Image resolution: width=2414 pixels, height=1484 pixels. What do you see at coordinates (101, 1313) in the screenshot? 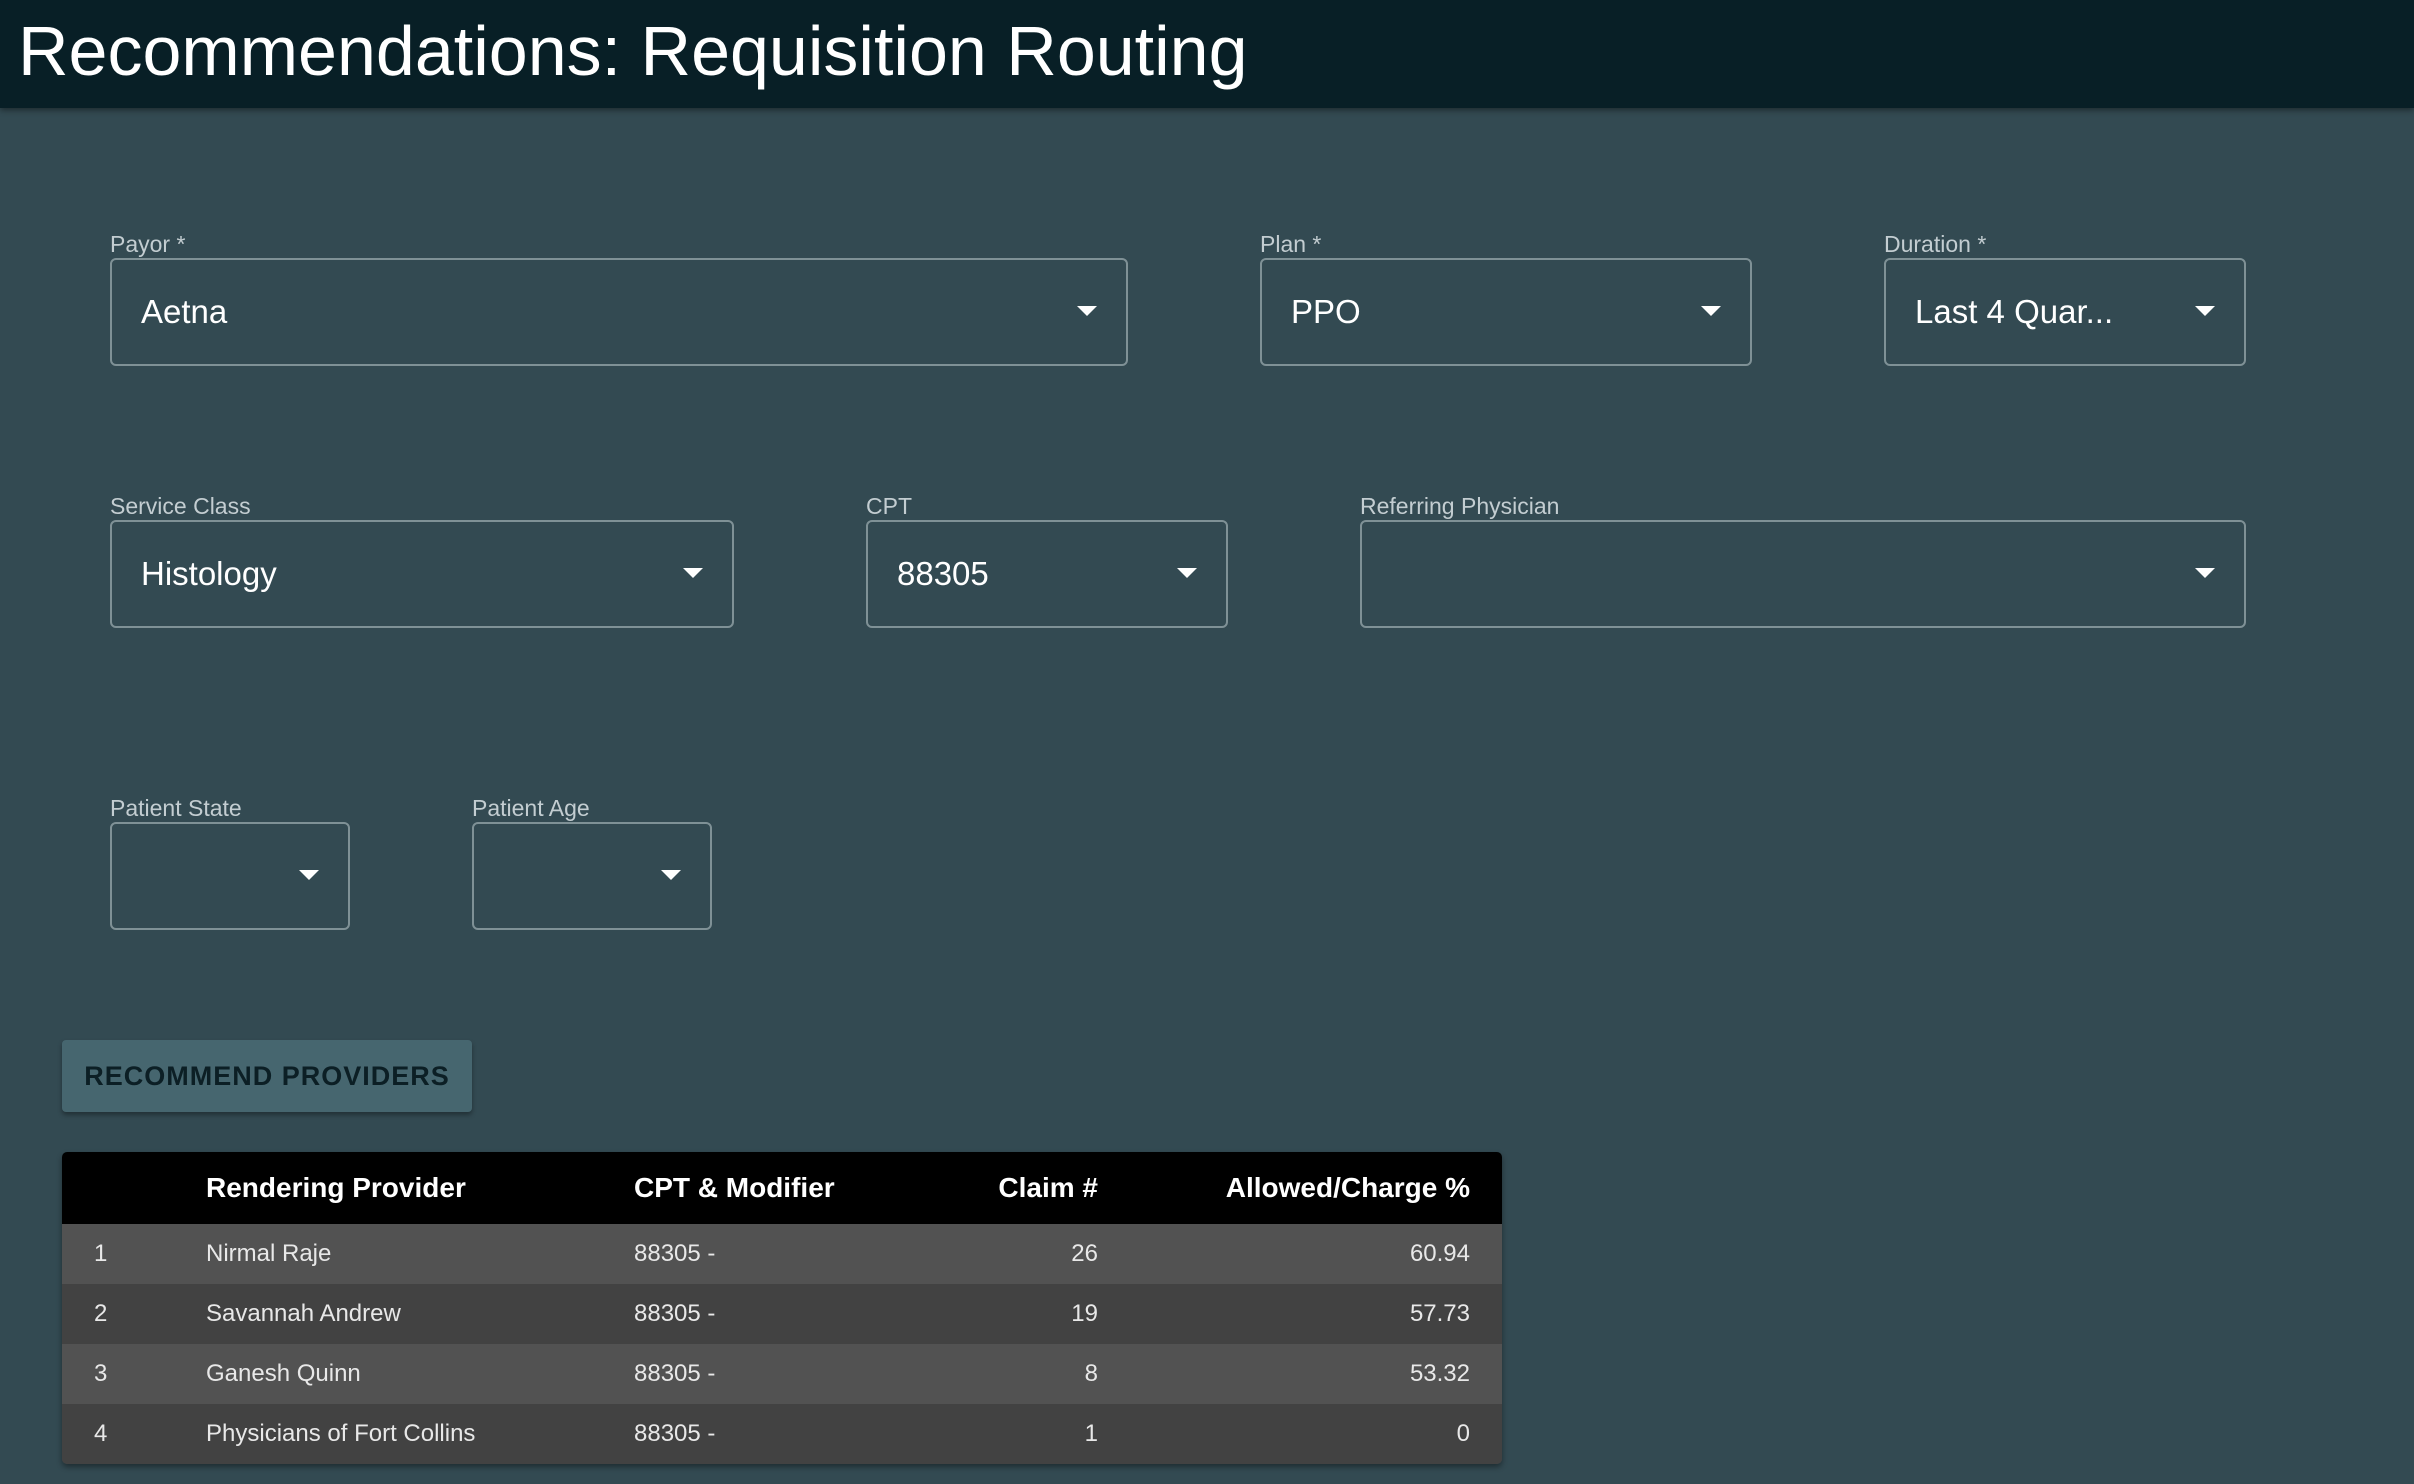
I see `row-rank: 2` at bounding box center [101, 1313].